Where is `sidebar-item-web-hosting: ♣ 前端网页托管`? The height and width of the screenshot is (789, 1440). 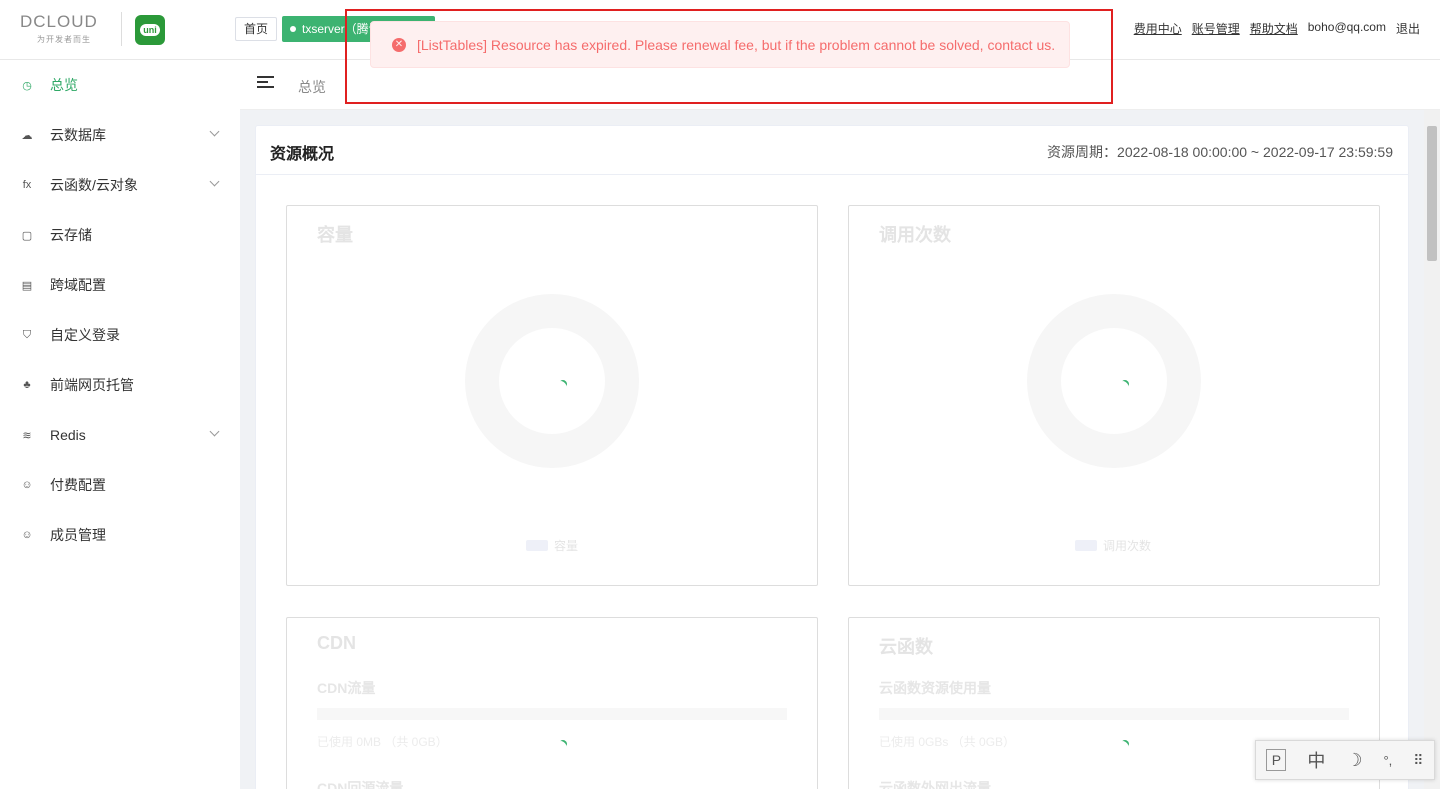 sidebar-item-web-hosting: ♣ 前端网页托管 is located at coordinates (120, 385).